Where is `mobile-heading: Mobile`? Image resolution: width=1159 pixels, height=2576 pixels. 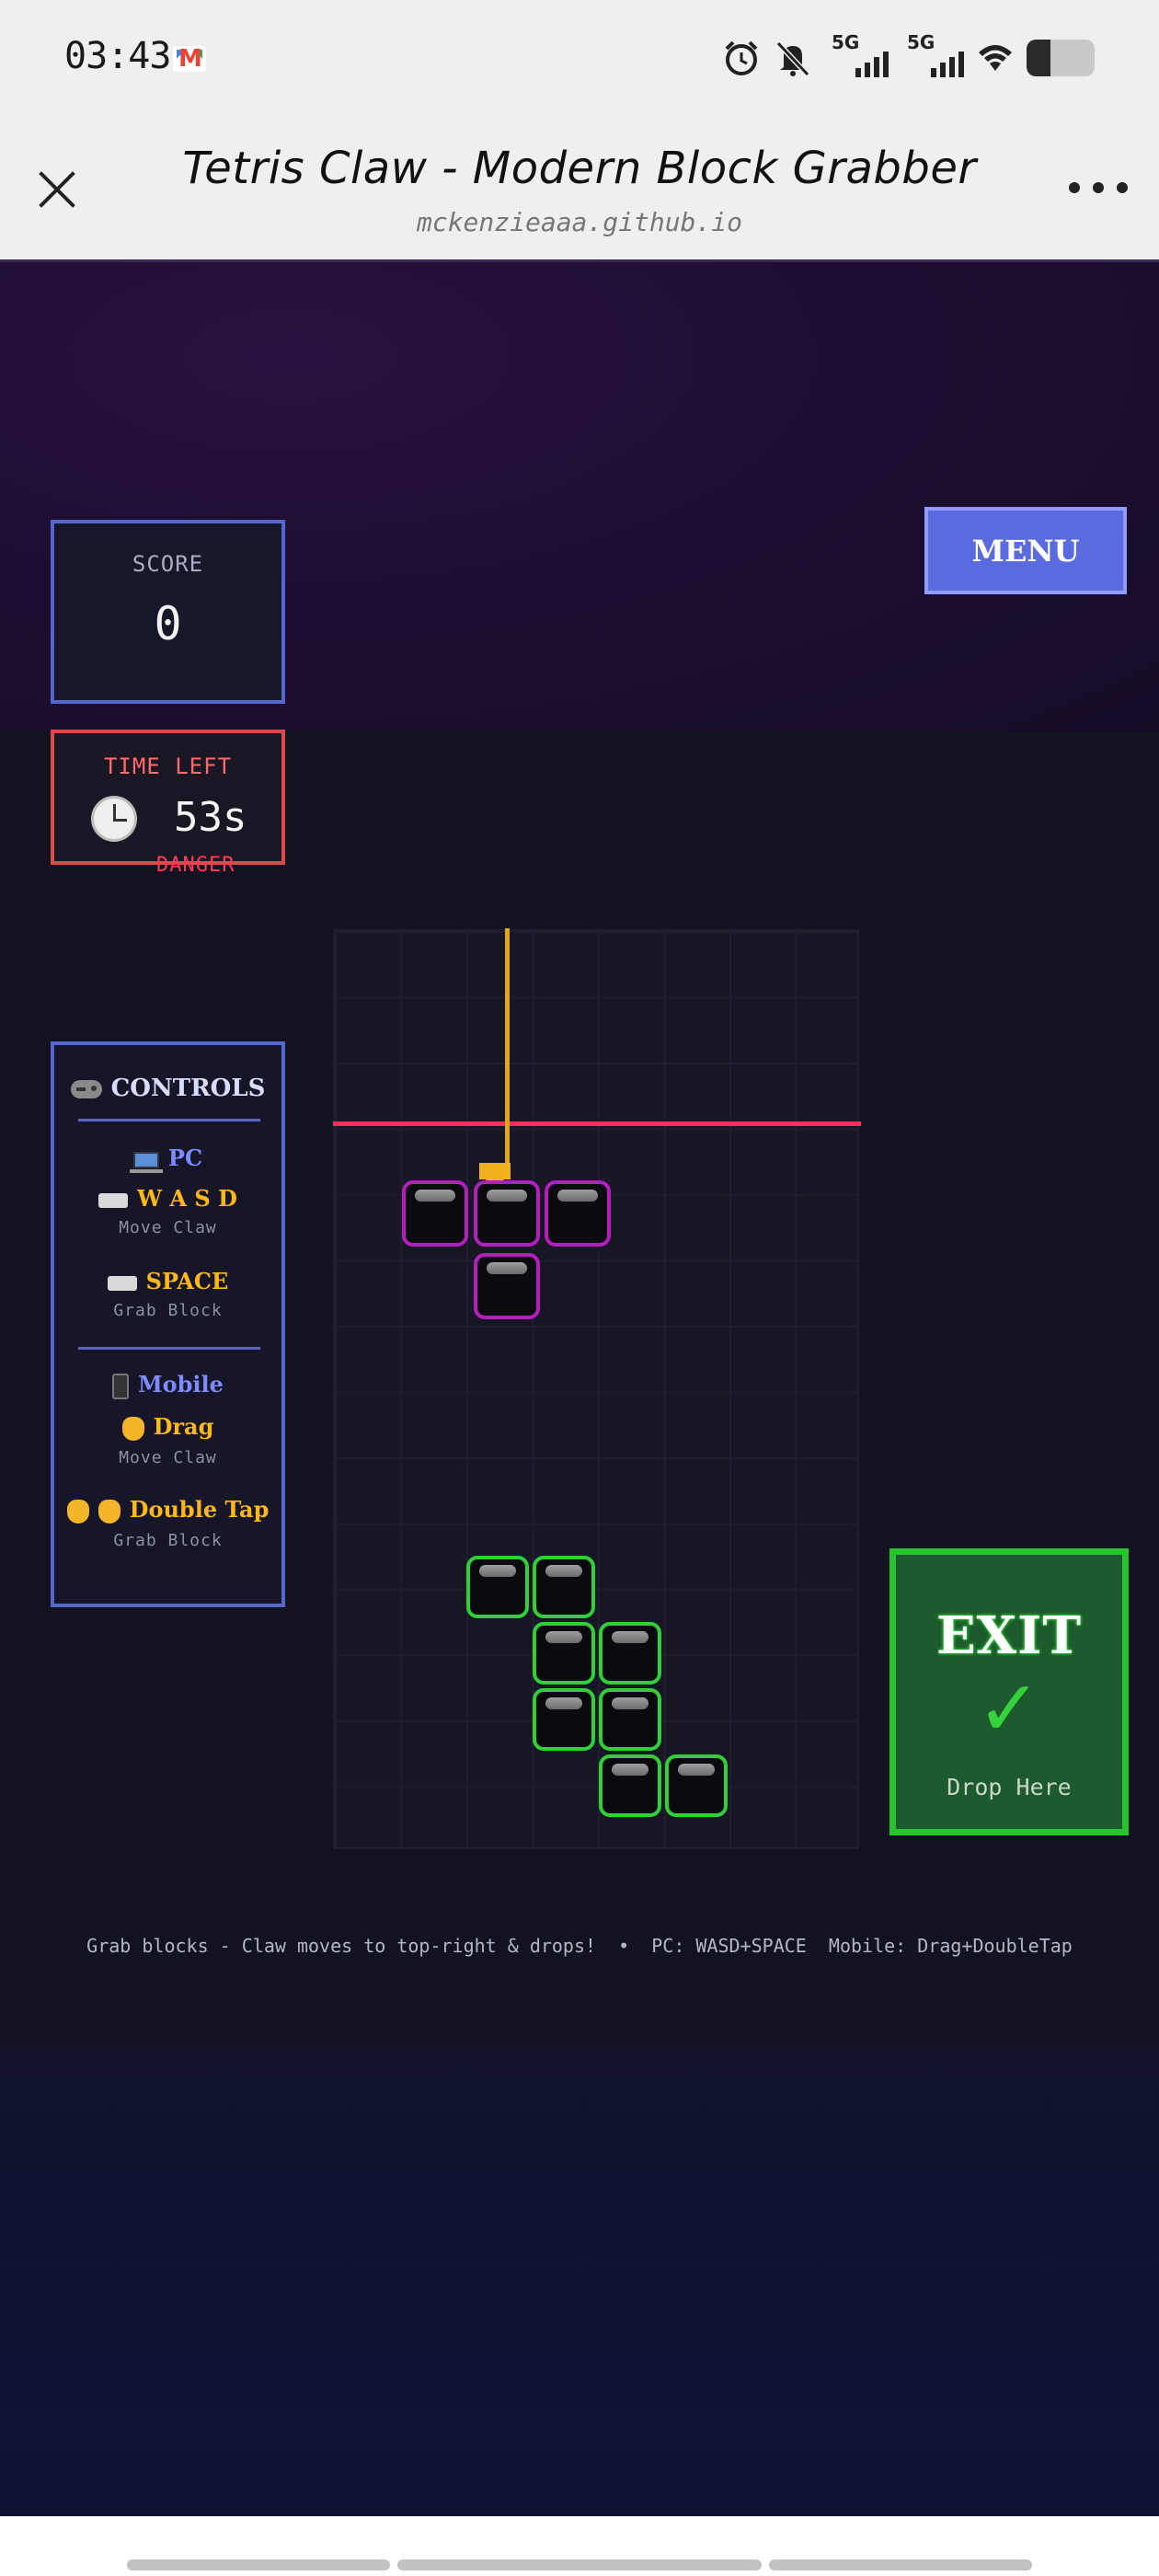 mobile-heading: Mobile is located at coordinates (167, 1385).